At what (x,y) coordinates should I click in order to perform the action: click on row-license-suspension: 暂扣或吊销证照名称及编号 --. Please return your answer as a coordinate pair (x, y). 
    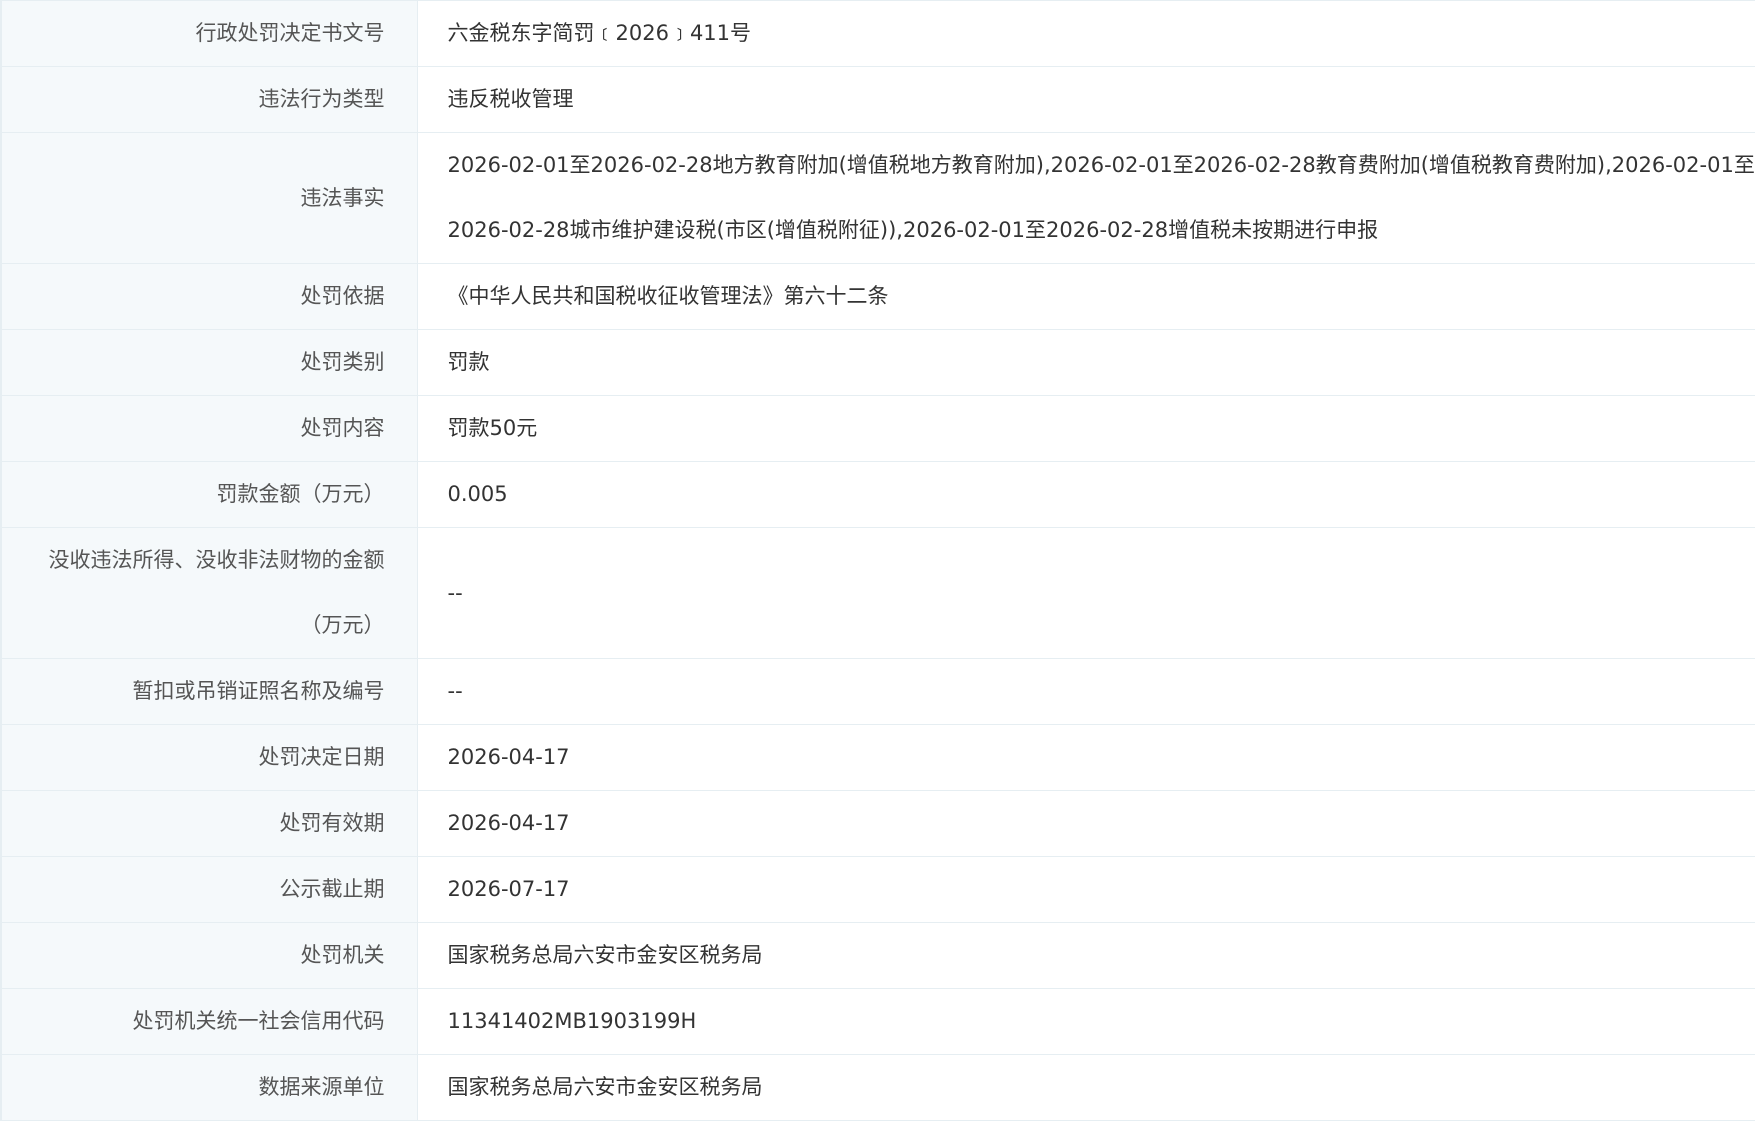
    Looking at the image, I should click on (877, 691).